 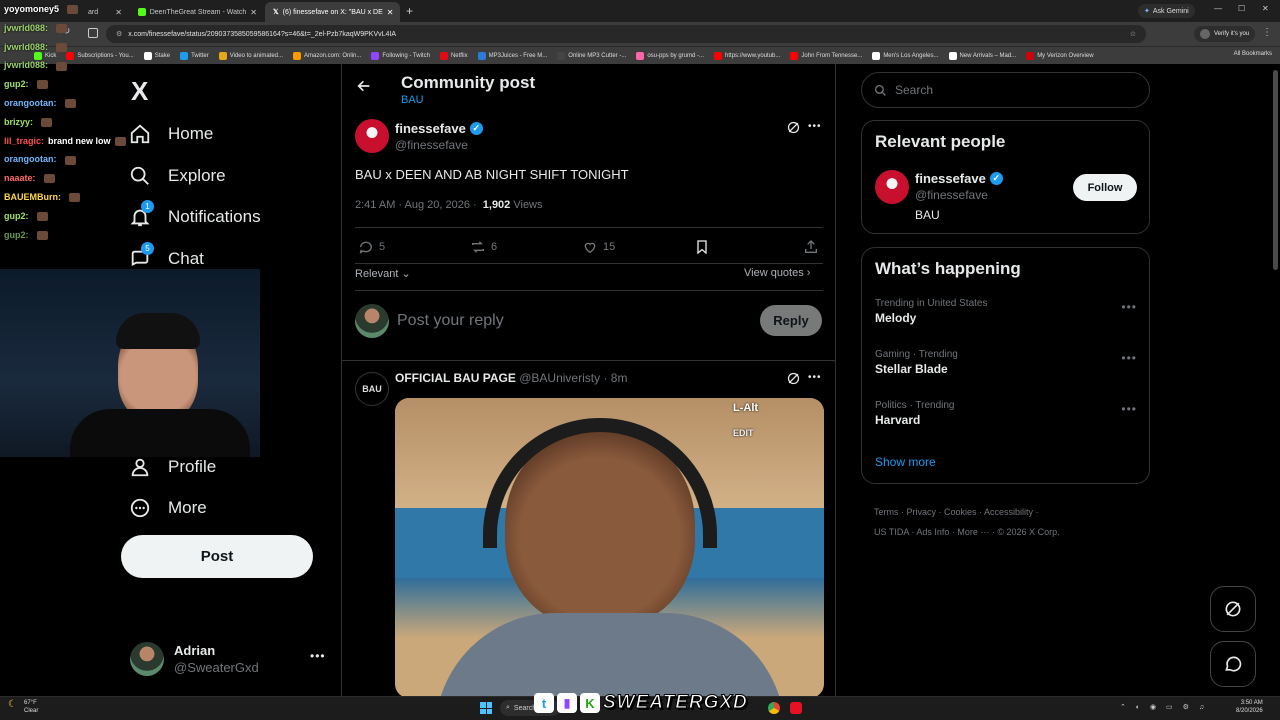 I want to click on start-icon, so click(x=486, y=708).